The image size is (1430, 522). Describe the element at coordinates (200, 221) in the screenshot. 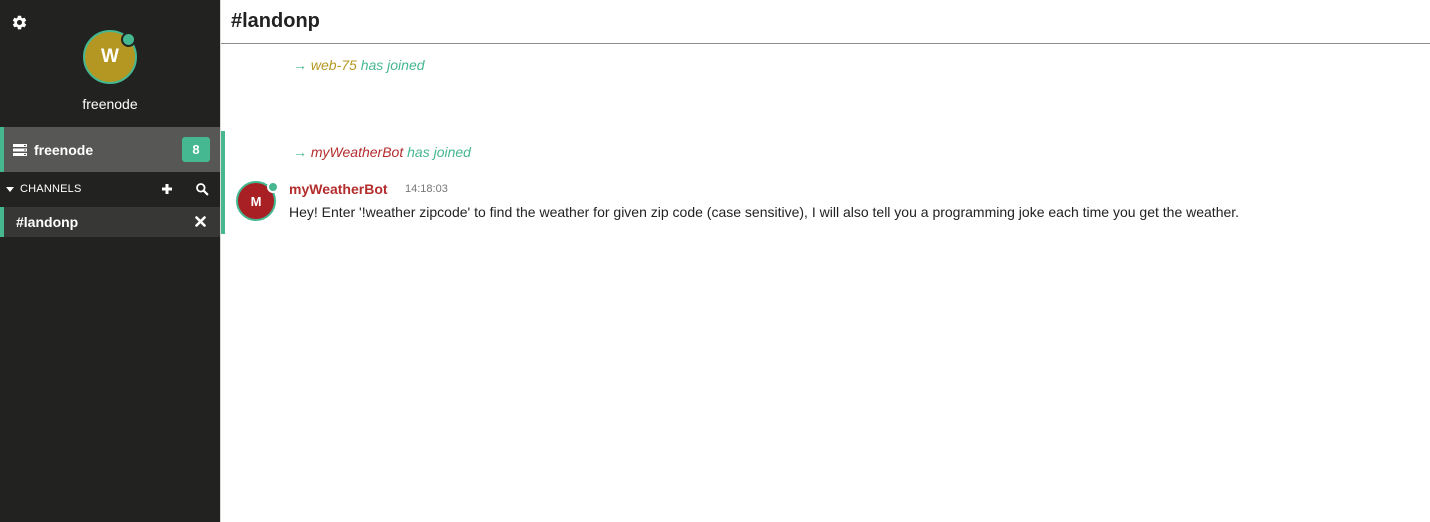

I see `close-icon` at that location.